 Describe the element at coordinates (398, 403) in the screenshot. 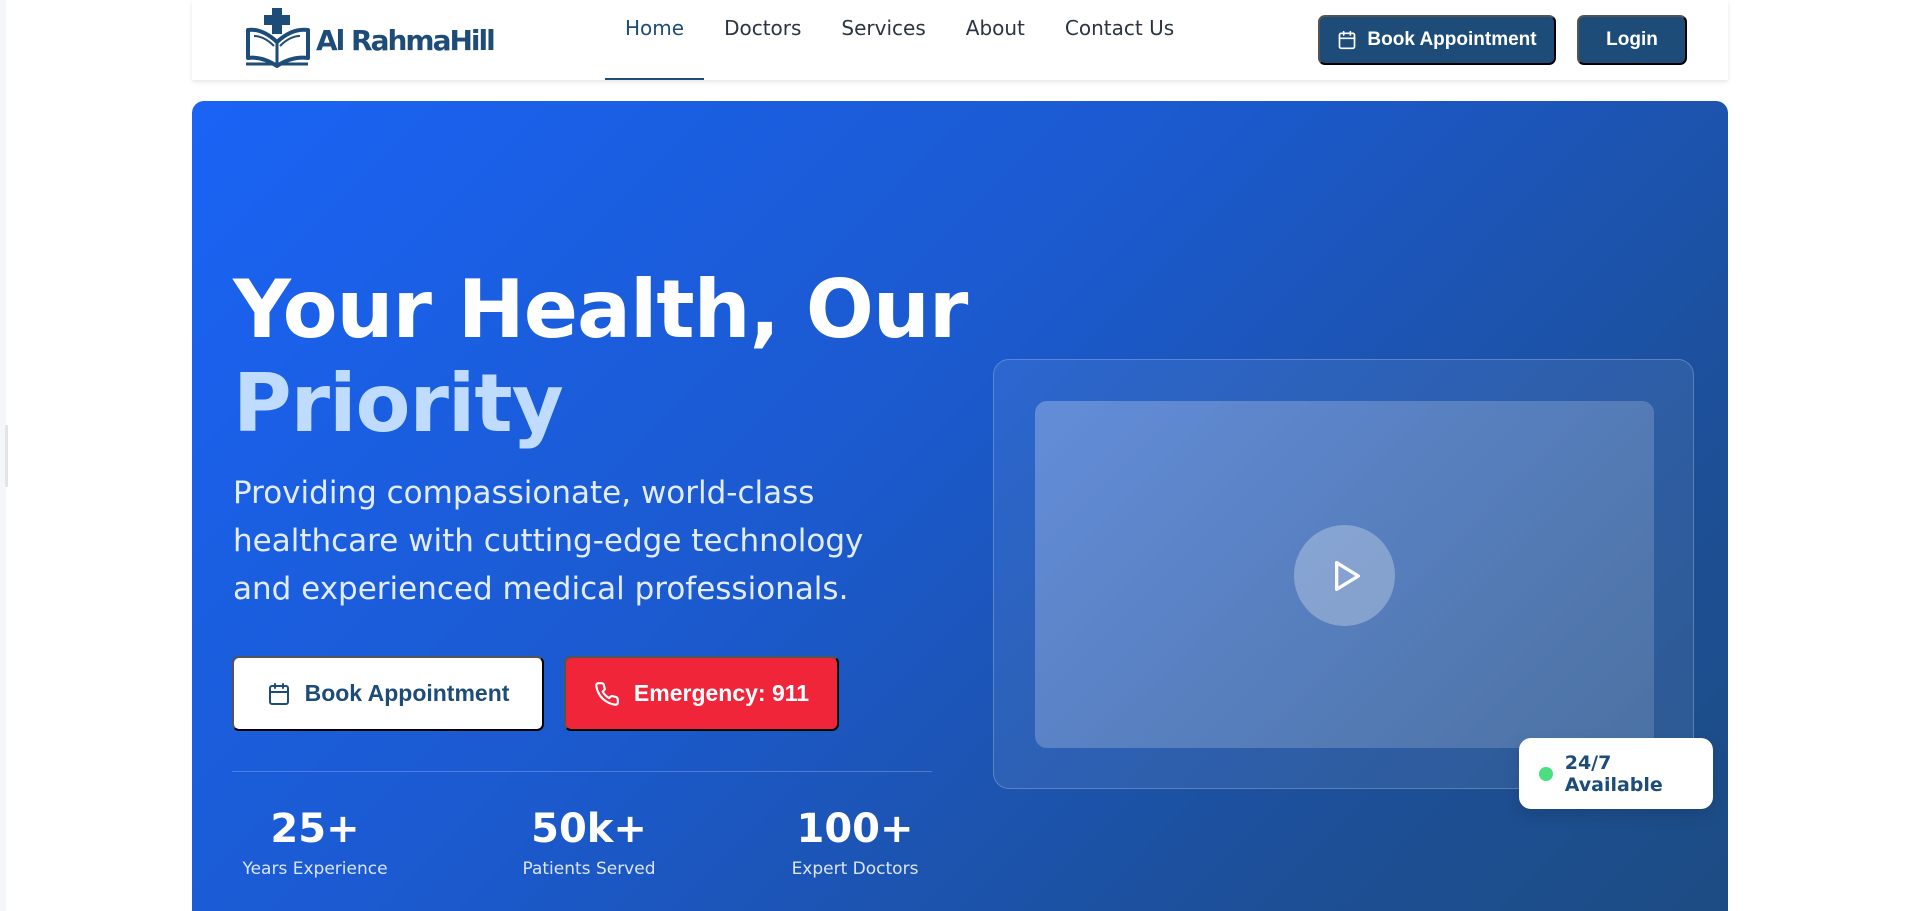

I see `hero-title-accent: Priority` at that location.